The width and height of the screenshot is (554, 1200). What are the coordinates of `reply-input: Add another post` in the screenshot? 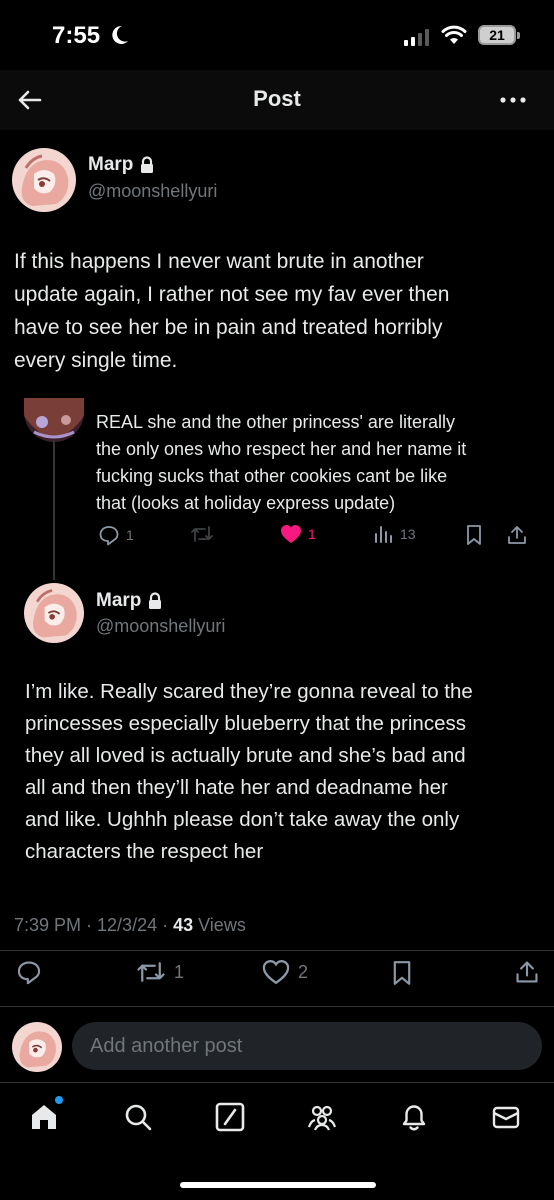 It's located at (307, 1046).